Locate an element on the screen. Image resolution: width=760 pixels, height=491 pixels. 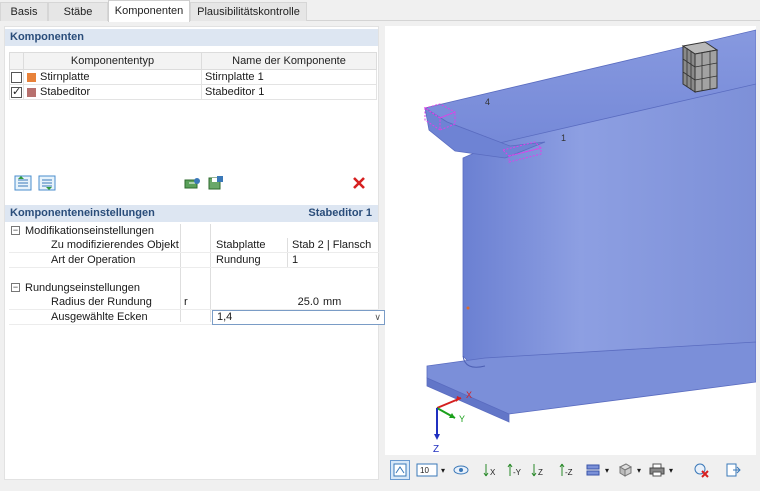
table-header-name: Name der Komponente is located at coordinates (289, 61).